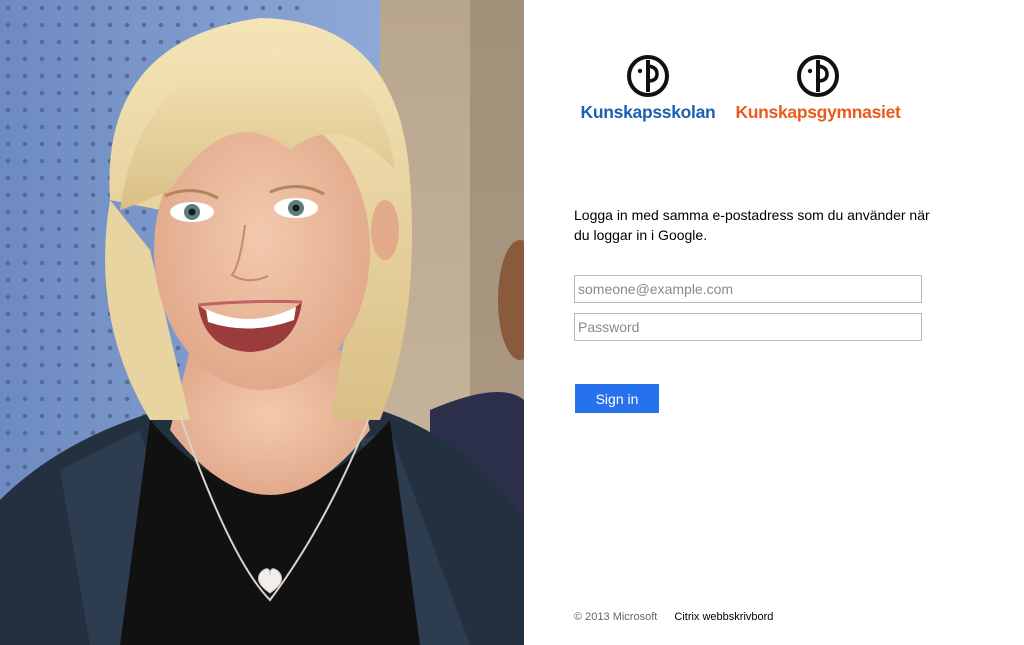 The height and width of the screenshot is (645, 1024). Describe the element at coordinates (617, 398) in the screenshot. I see `sign-in-button: Sign in` at that location.